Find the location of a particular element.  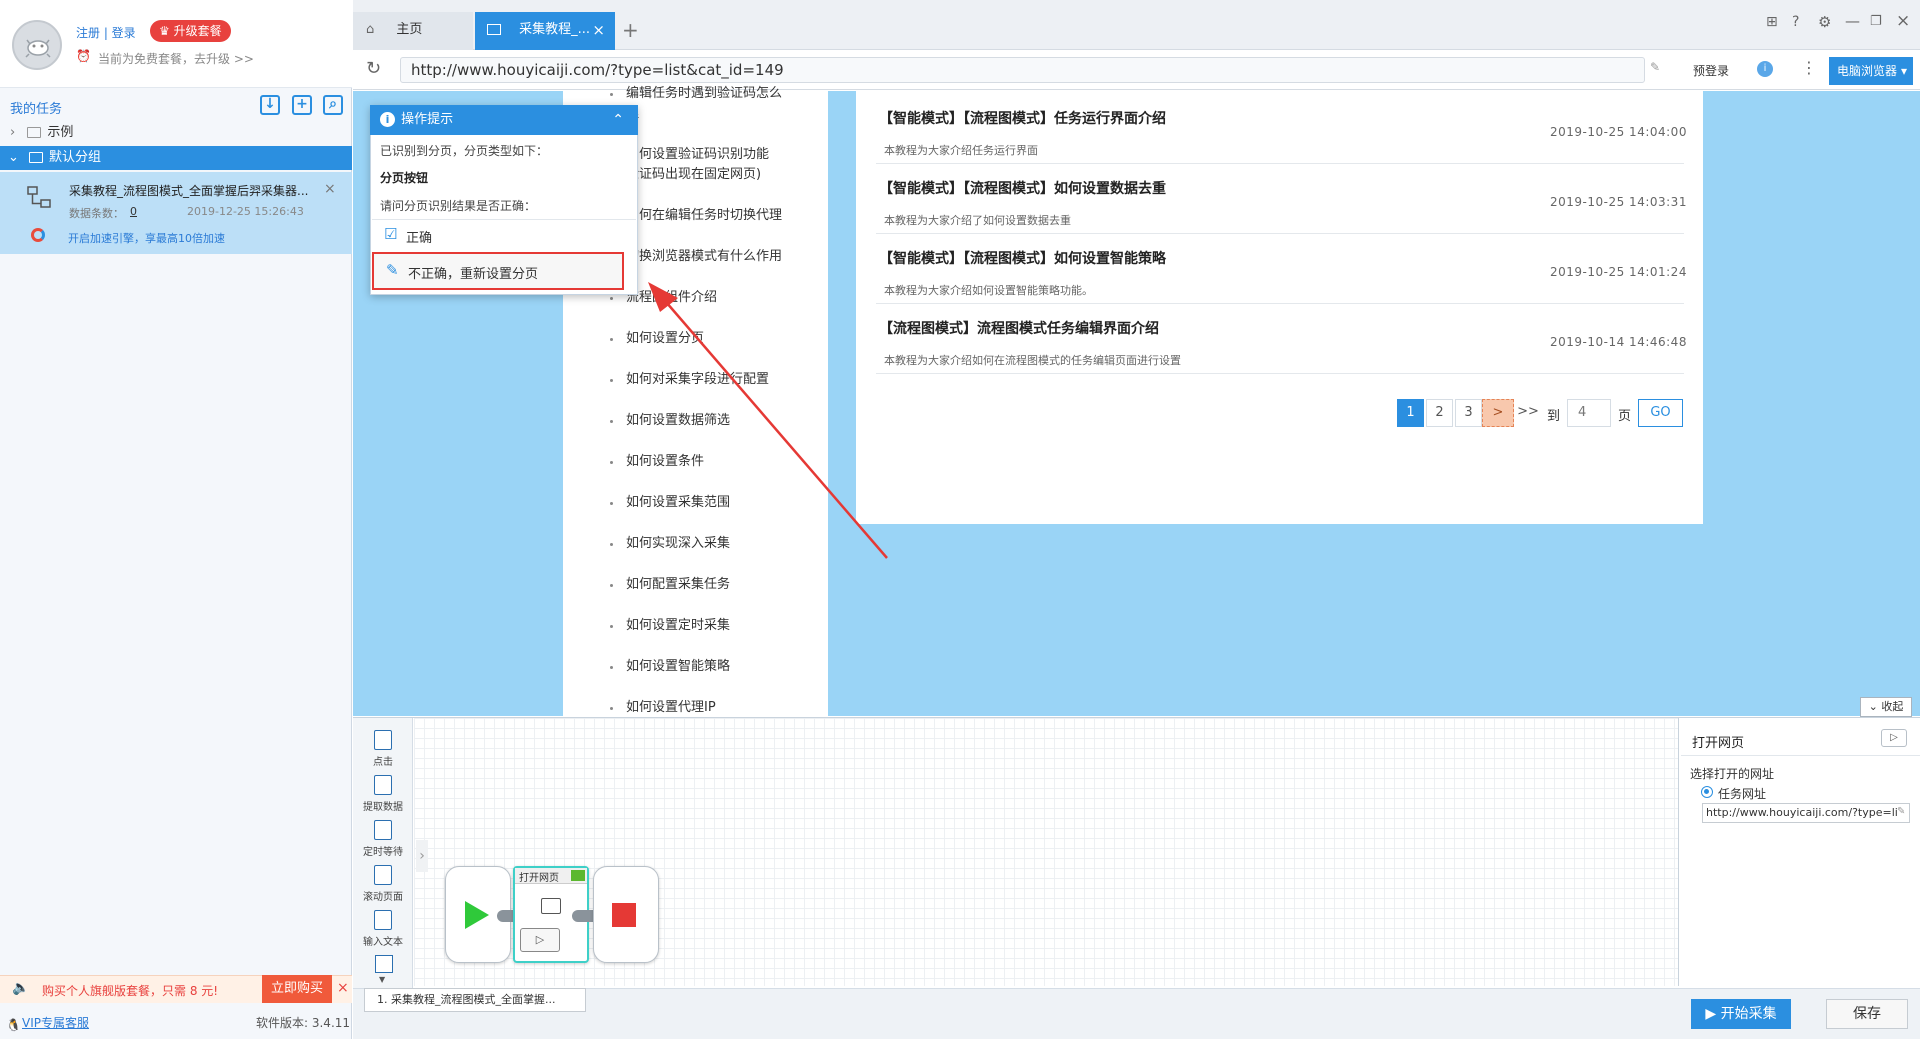

vip-service-link: VIP专属客服 is located at coordinates (55, 1023).